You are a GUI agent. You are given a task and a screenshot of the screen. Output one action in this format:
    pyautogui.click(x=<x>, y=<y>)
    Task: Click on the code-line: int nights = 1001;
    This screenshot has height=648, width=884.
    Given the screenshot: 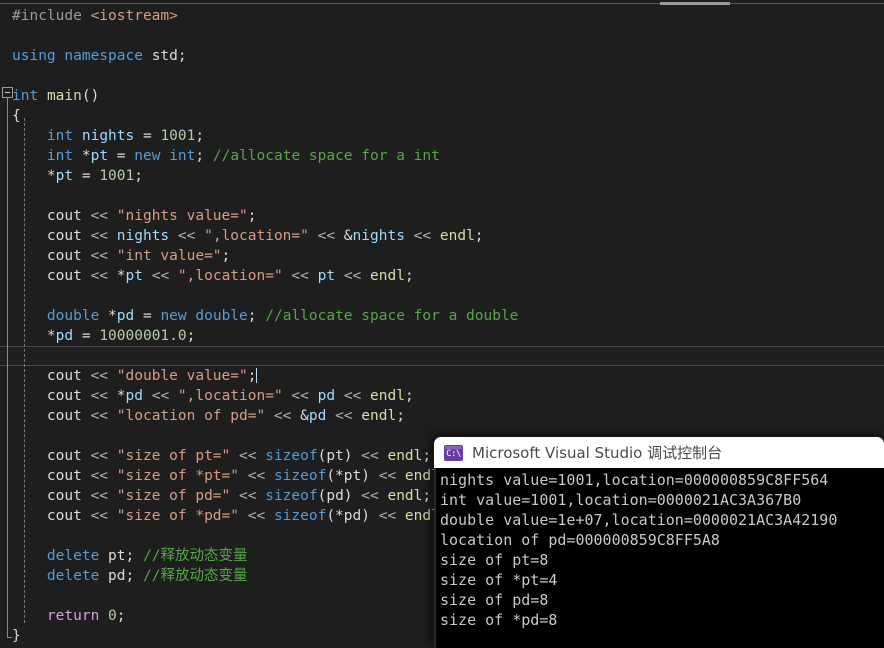 What is the action you would take?
    pyautogui.click(x=442, y=136)
    